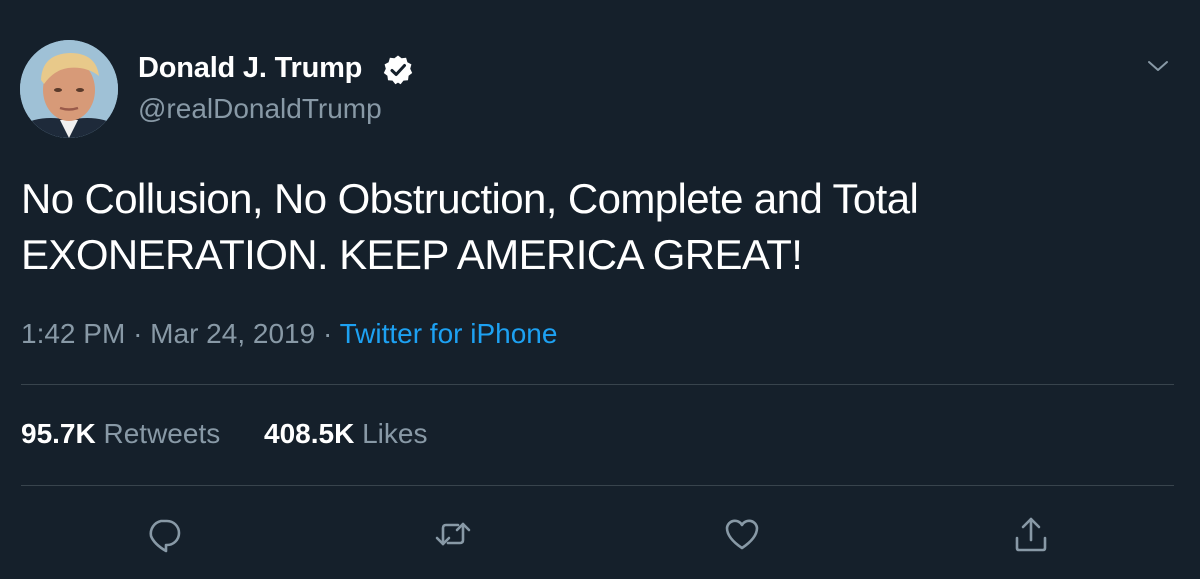  I want to click on author-handle: @realDonaldTrump, so click(260, 109).